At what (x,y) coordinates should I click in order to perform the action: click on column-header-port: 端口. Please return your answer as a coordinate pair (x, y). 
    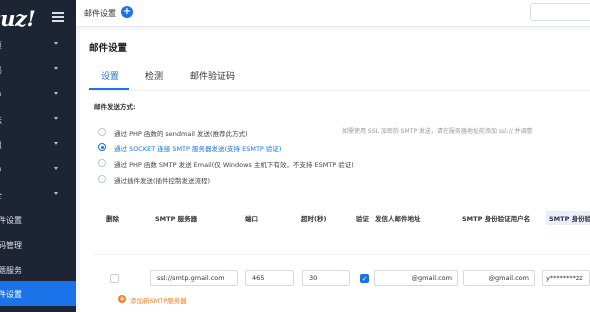
    Looking at the image, I should click on (251, 219).